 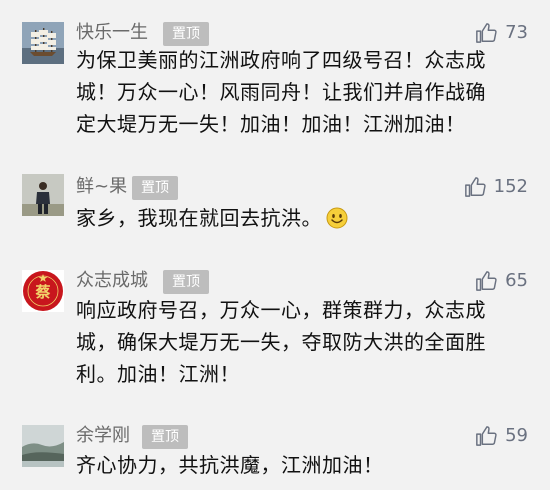 I want to click on like-button: 65, so click(x=501, y=281).